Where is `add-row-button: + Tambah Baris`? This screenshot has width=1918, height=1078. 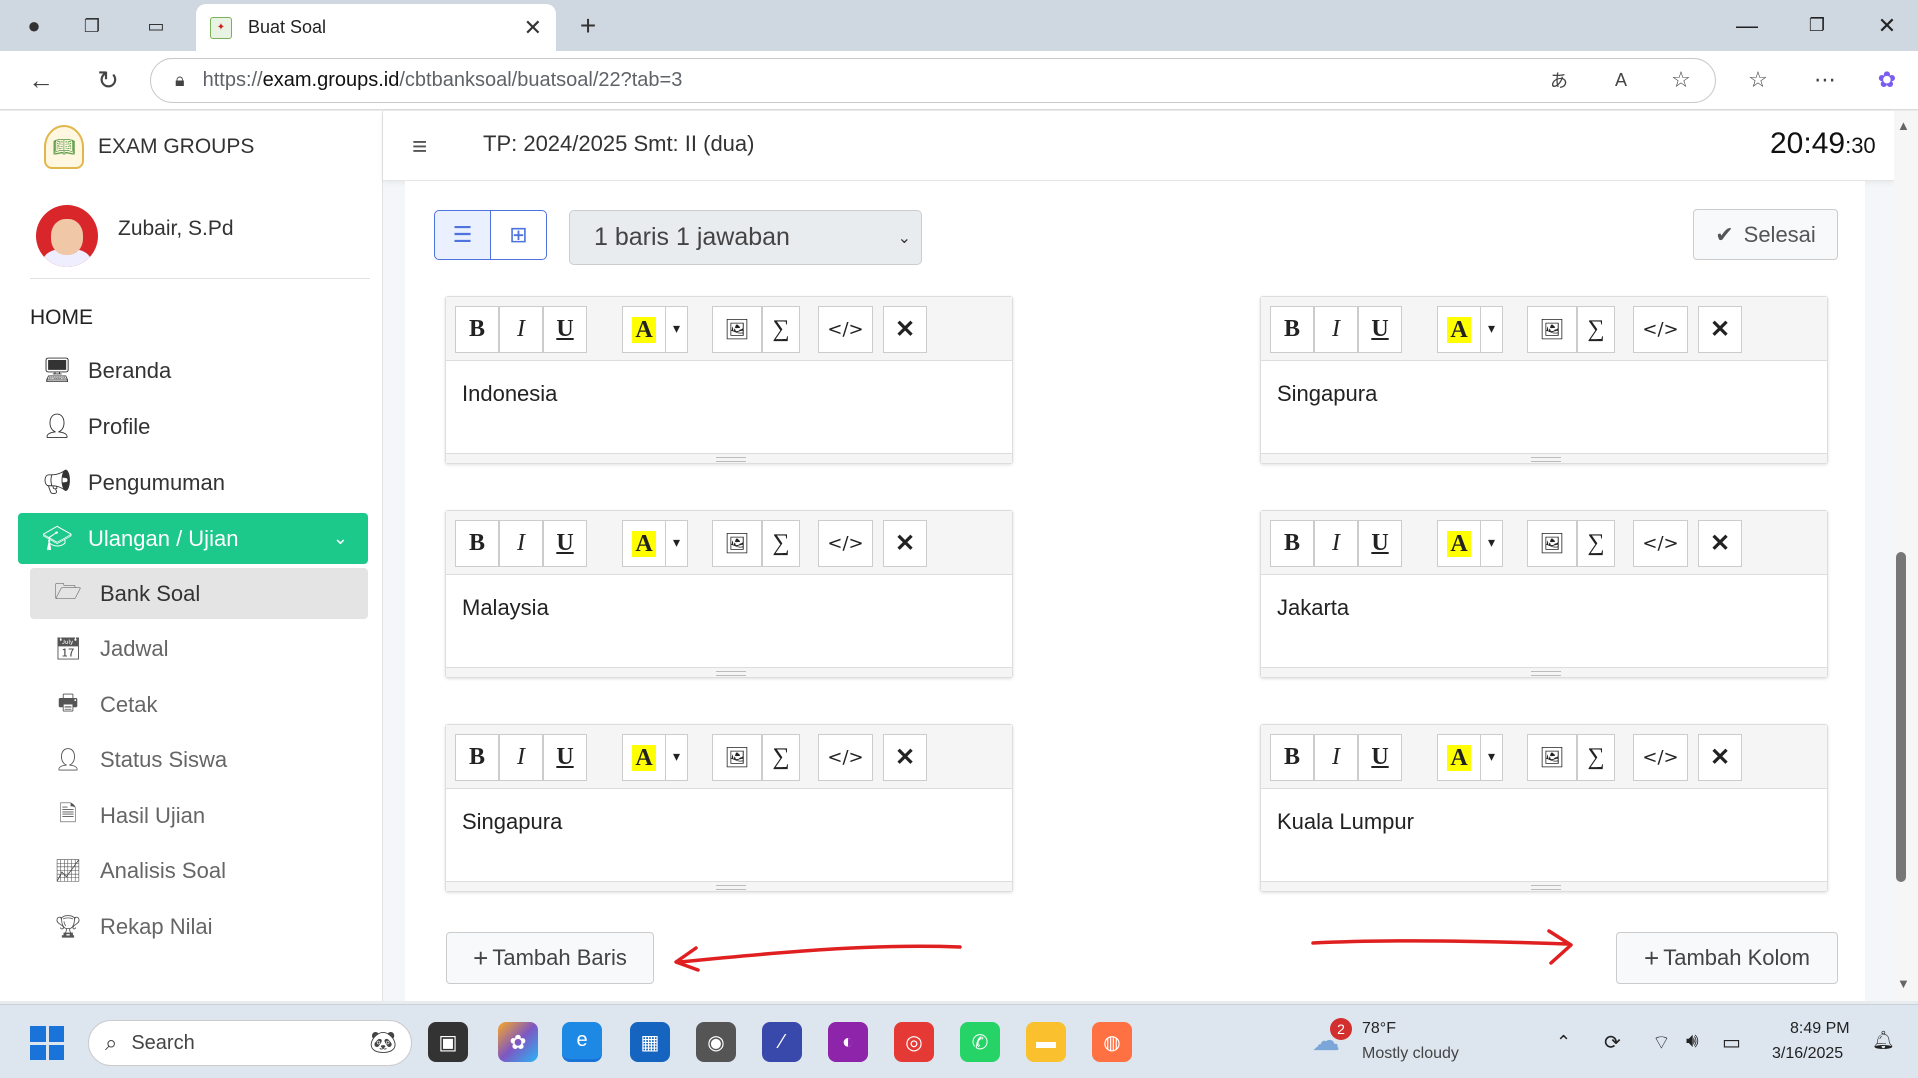
add-row-button: + Tambah Baris is located at coordinates (550, 958).